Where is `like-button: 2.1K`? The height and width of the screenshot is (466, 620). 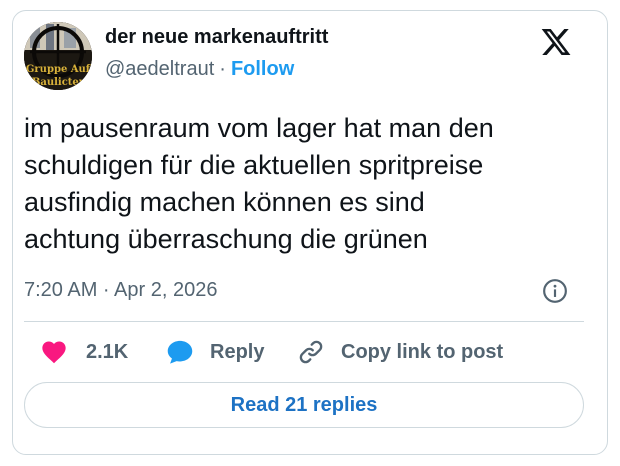
like-button: 2.1K is located at coordinates (84, 352).